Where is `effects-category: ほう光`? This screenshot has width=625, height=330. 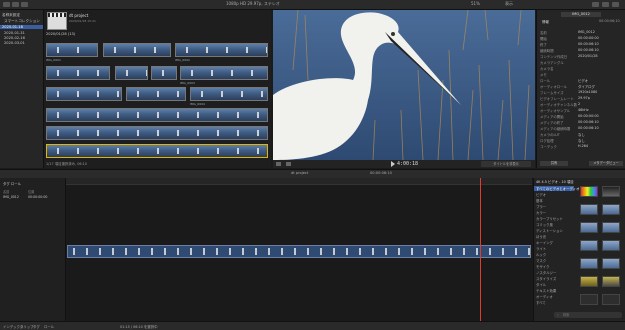 effects-category: ほう光 is located at coordinates (541, 236).